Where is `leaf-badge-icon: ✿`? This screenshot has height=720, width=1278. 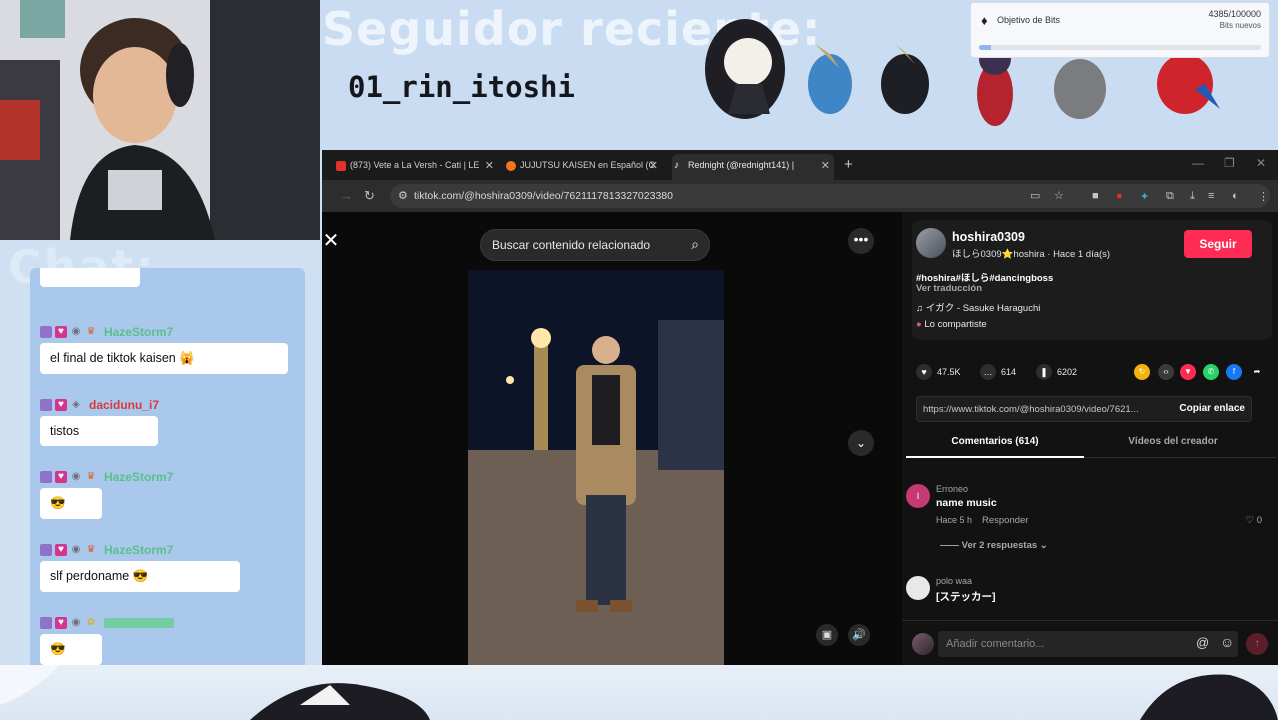 leaf-badge-icon: ✿ is located at coordinates (91, 622).